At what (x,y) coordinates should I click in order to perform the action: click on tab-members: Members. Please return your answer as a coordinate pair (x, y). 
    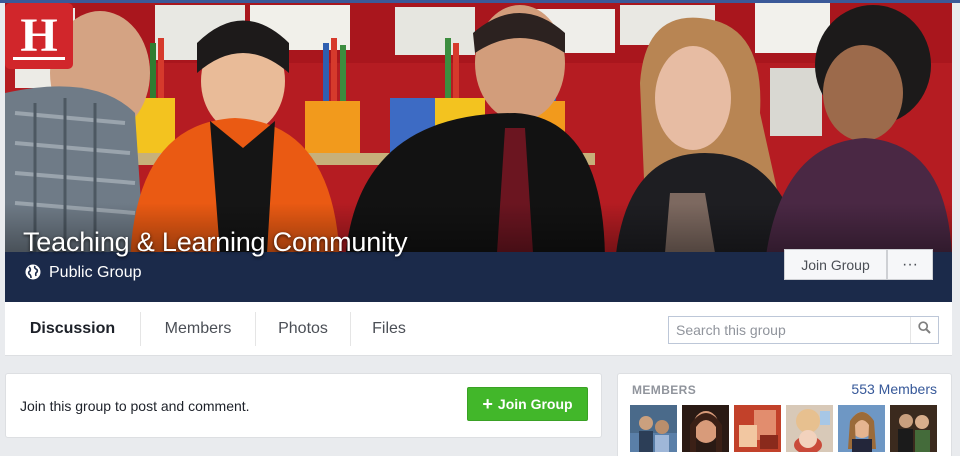
    Looking at the image, I should click on (198, 329).